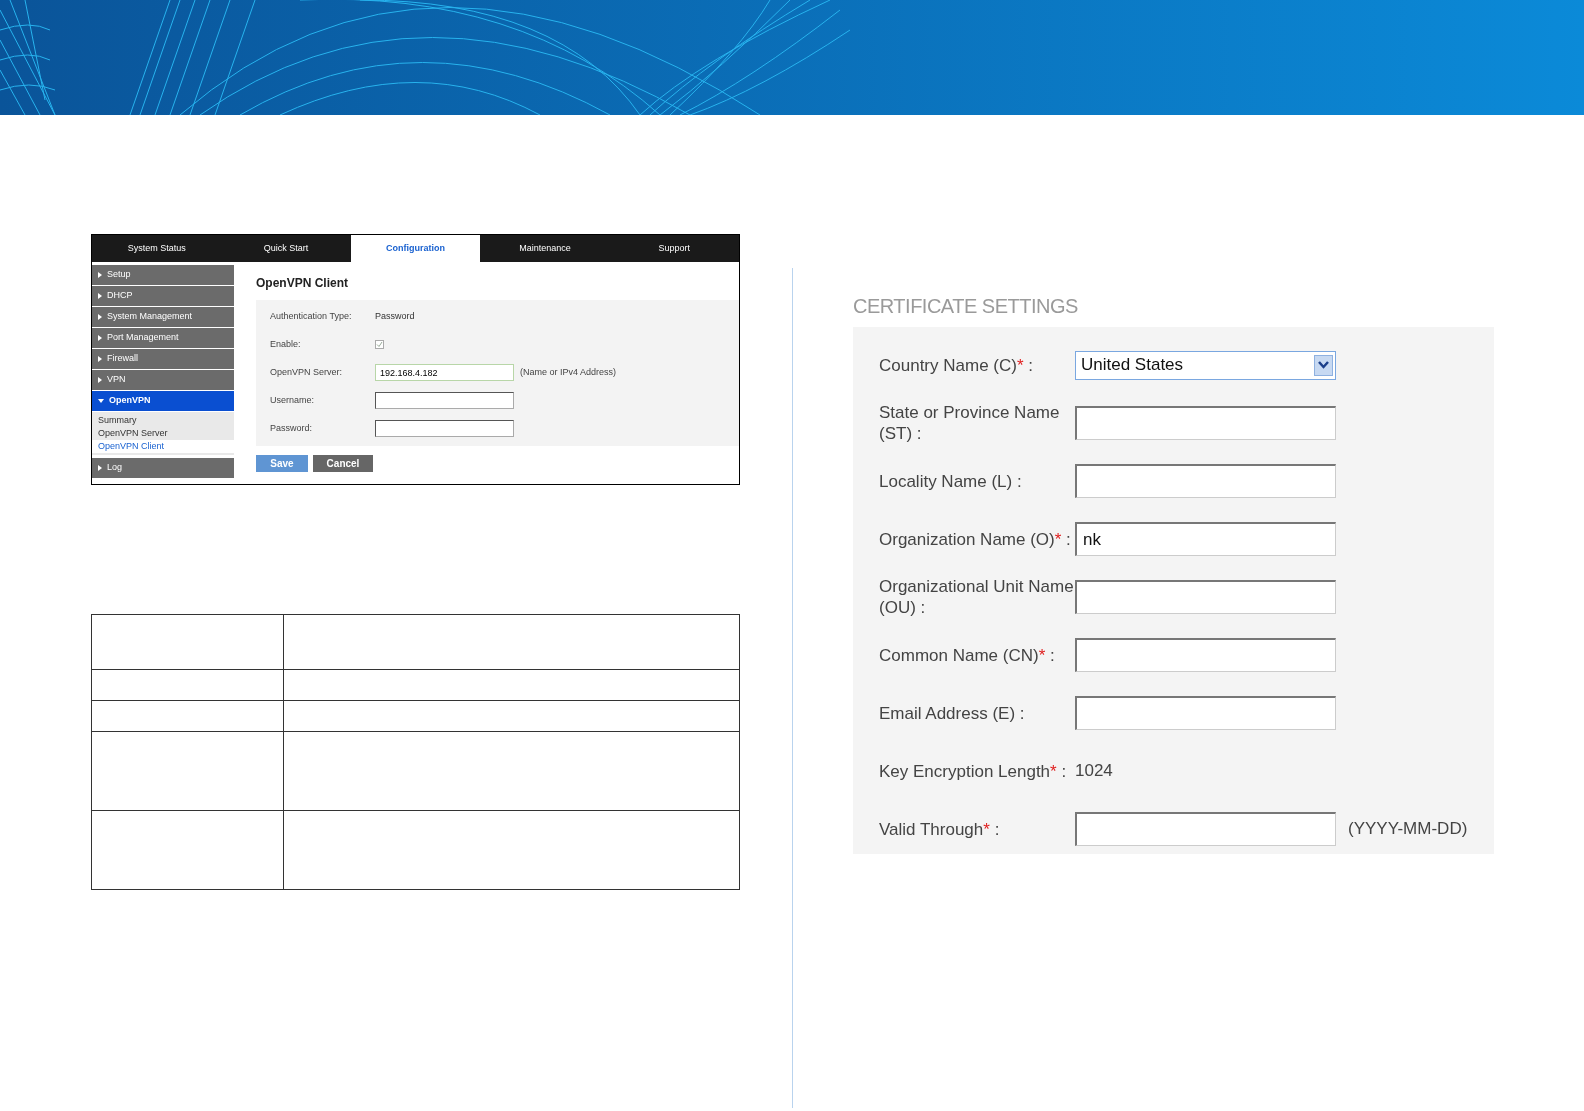 This screenshot has width=1584, height=1111. What do you see at coordinates (1094, 771) in the screenshot?
I see `field-value: 1024` at bounding box center [1094, 771].